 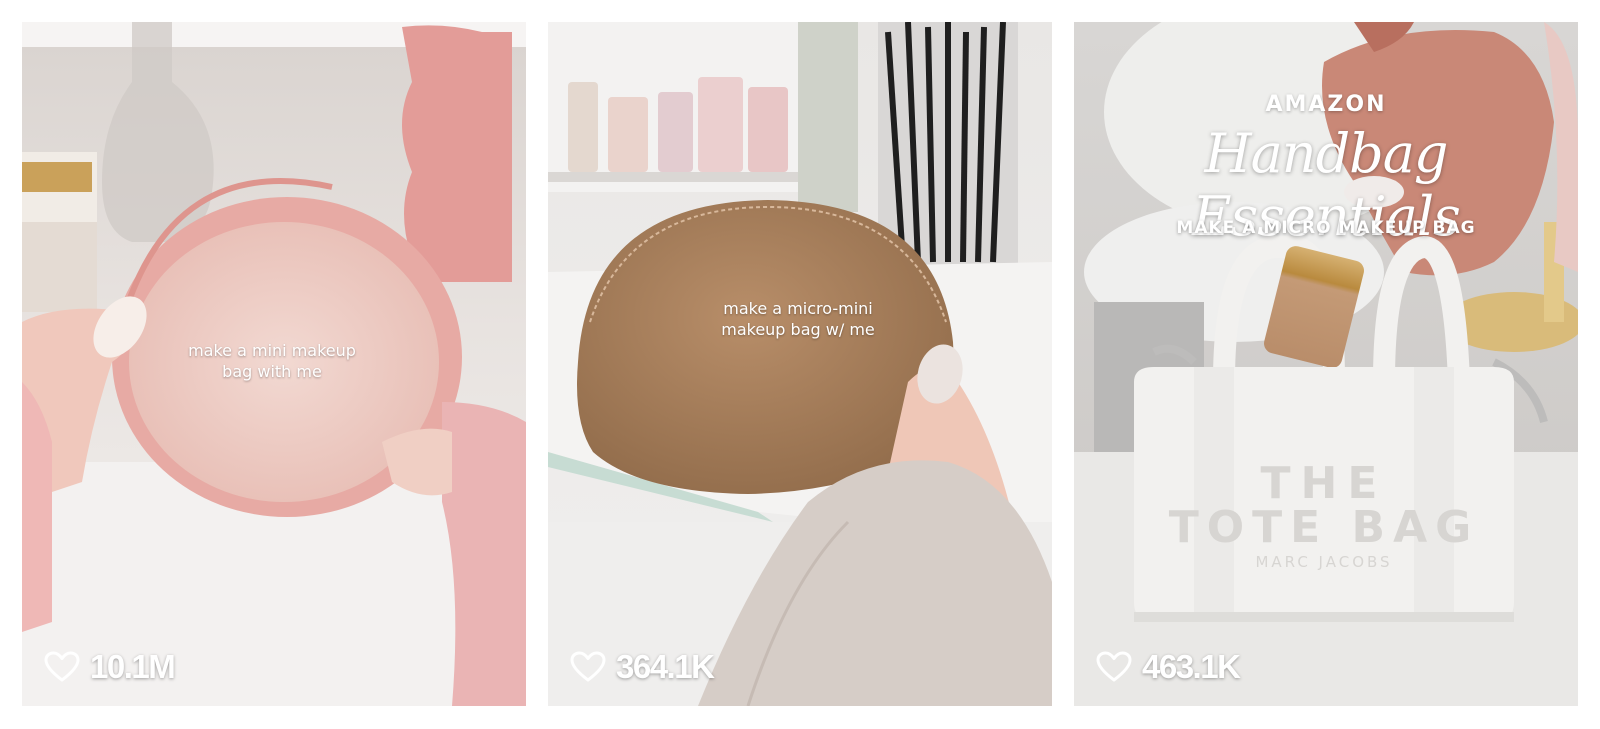 I want to click on bag-print: THE TOTE BAG MARC JACOBS, so click(x=1324, y=518).